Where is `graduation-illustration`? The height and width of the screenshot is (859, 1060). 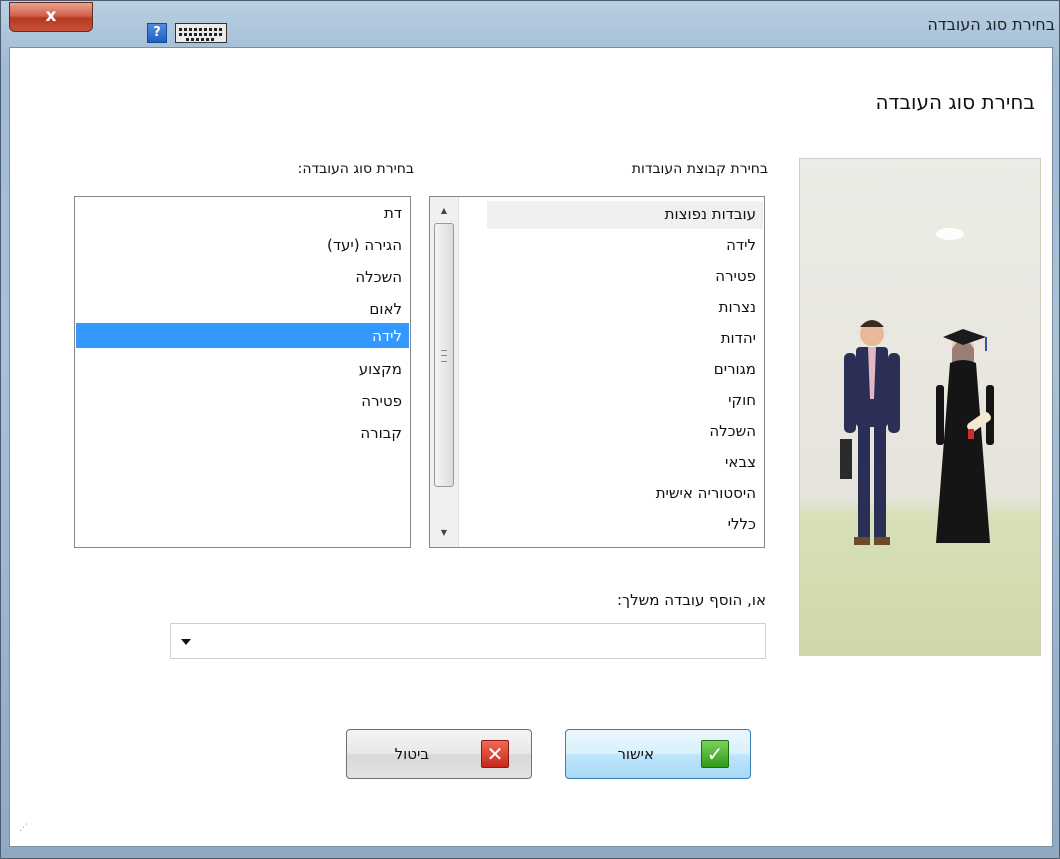 graduation-illustration is located at coordinates (920, 407).